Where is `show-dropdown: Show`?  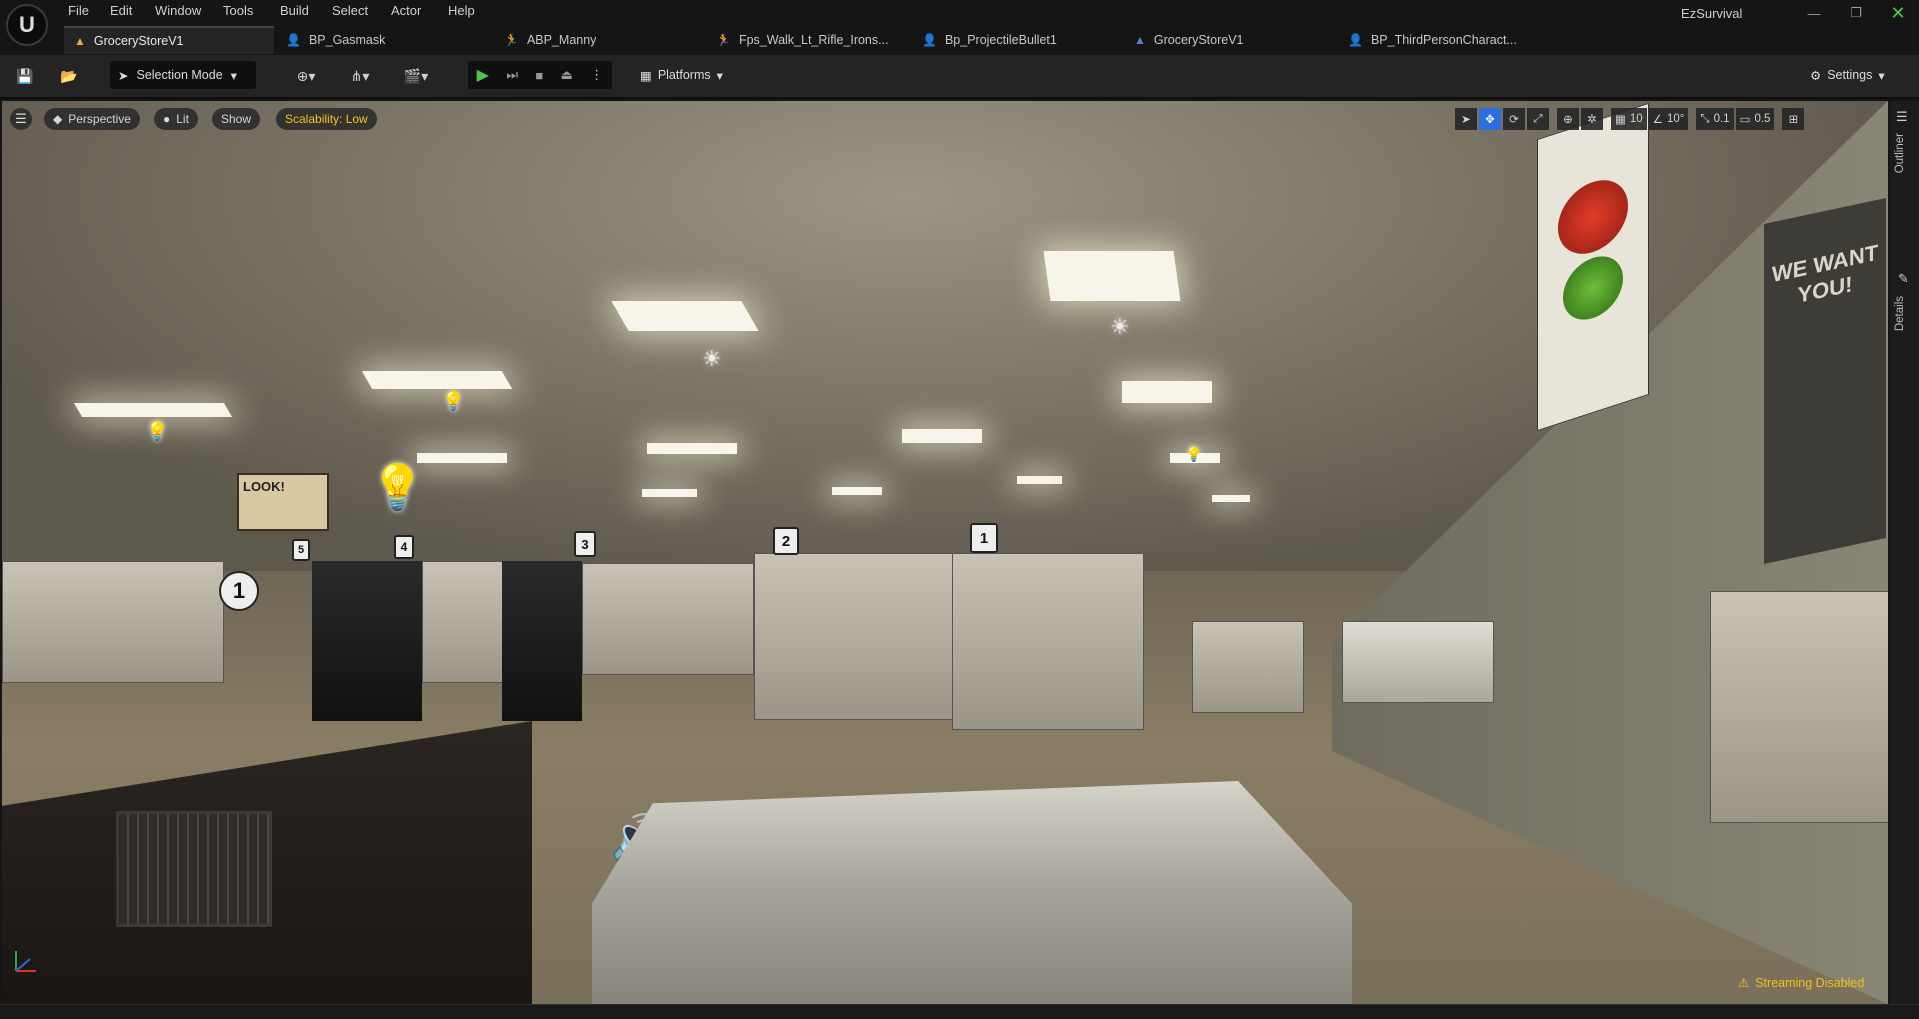 show-dropdown: Show is located at coordinates (236, 119).